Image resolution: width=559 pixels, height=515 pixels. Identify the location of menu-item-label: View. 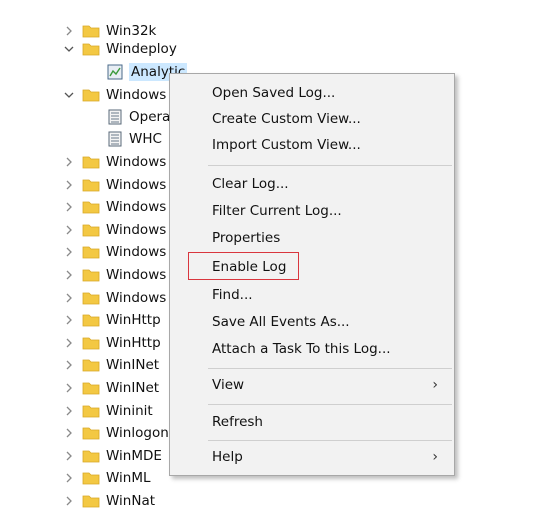
(228, 385).